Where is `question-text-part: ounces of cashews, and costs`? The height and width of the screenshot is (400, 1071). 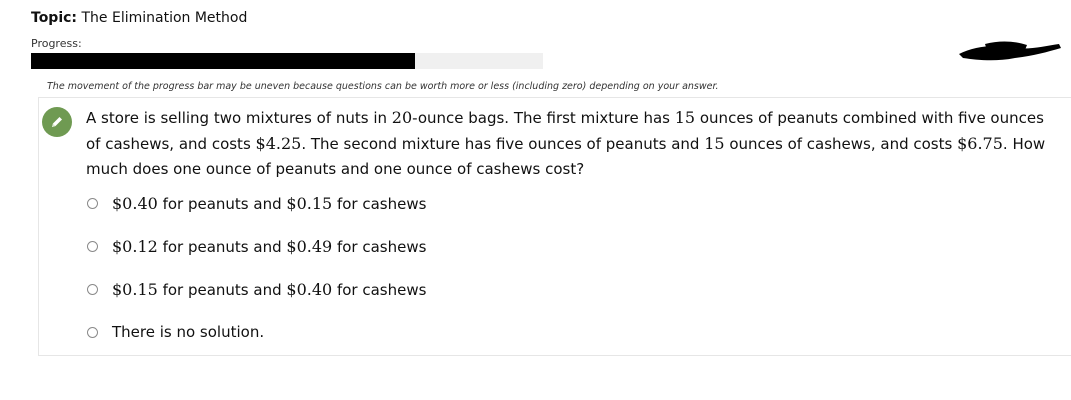
question-text-part: ounces of cashews, and costs is located at coordinates (841, 144).